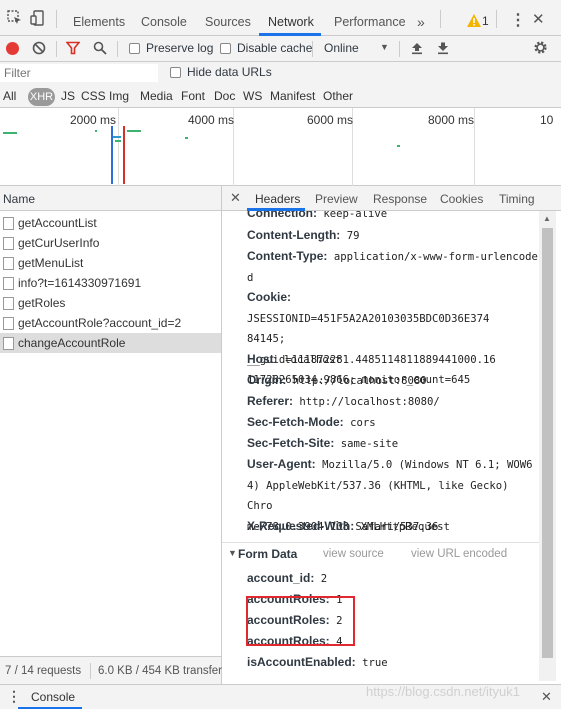  What do you see at coordinates (540, 47) in the screenshot?
I see `gear-icon` at bounding box center [540, 47].